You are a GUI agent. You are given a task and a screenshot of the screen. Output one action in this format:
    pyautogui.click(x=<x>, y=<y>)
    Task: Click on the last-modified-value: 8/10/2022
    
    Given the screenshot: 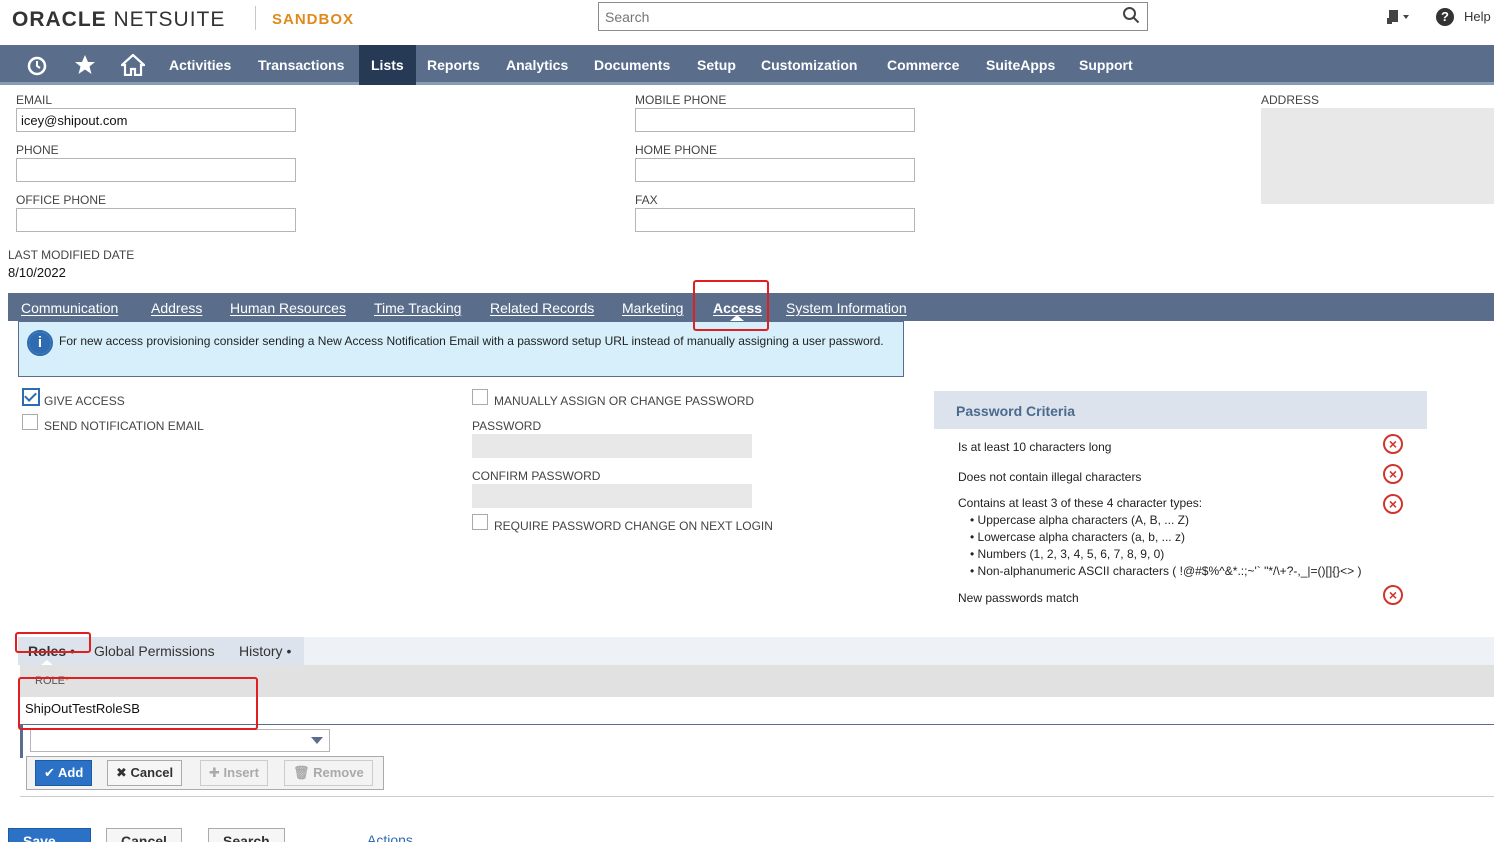 What is the action you would take?
    pyautogui.click(x=37, y=272)
    